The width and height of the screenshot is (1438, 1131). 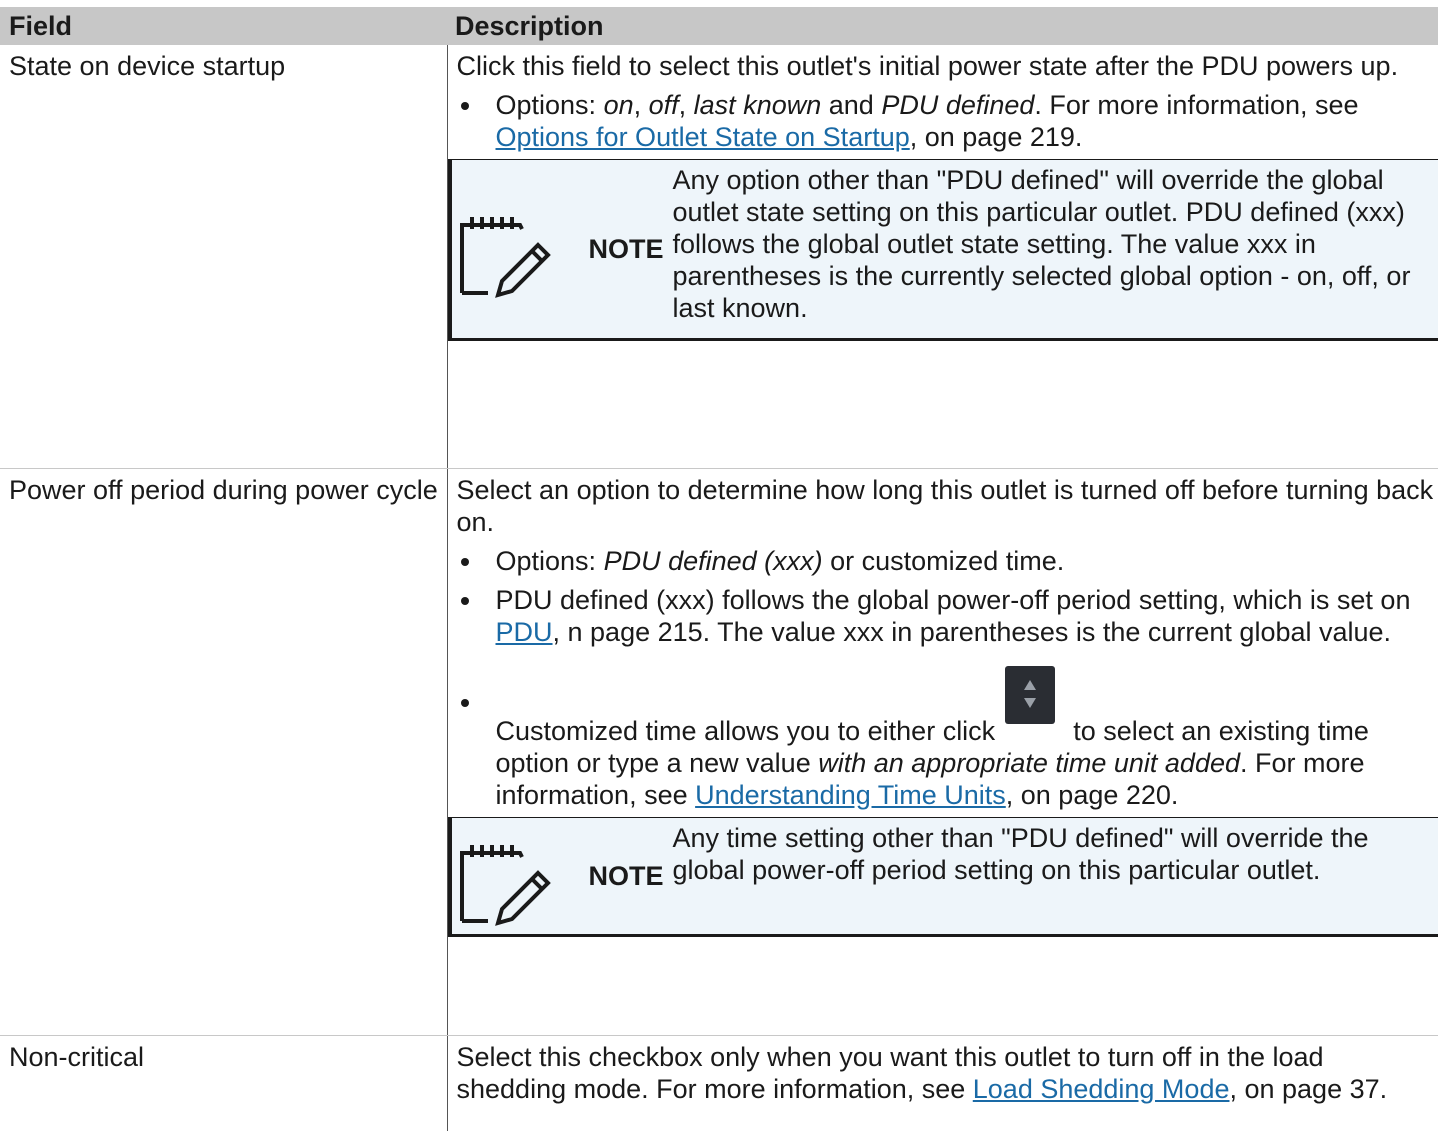 I want to click on table-header-row: Field Description, so click(x=719, y=26).